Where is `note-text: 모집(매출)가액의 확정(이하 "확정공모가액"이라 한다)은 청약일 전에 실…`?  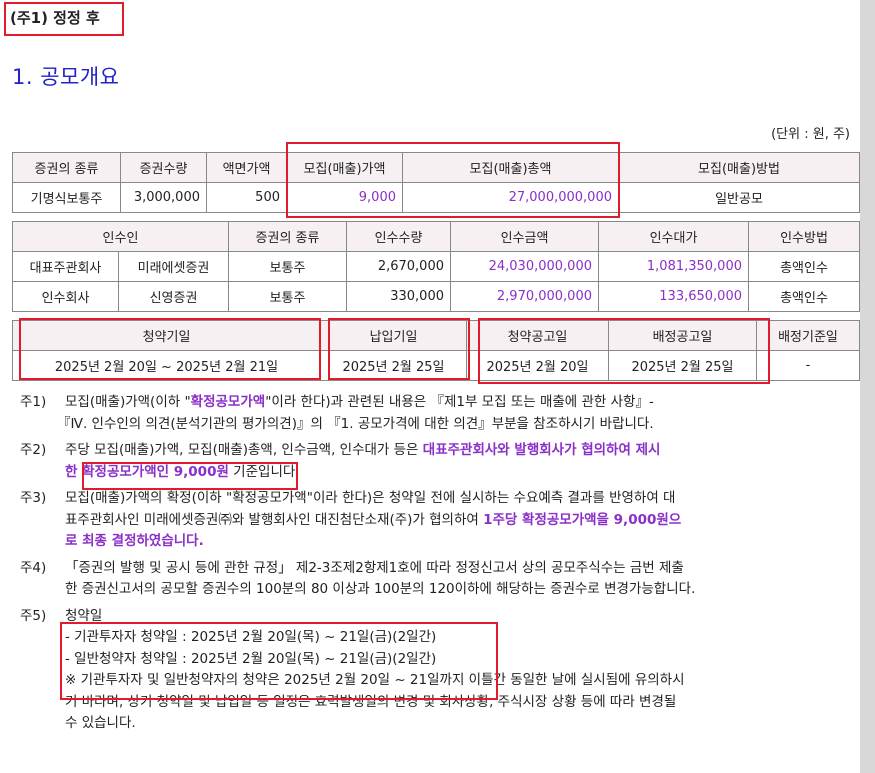 note-text: 모집(매출)가액의 확정(이하 "확정공모가액"이라 한다)은 청약일 전에 실… is located at coordinates (370, 498).